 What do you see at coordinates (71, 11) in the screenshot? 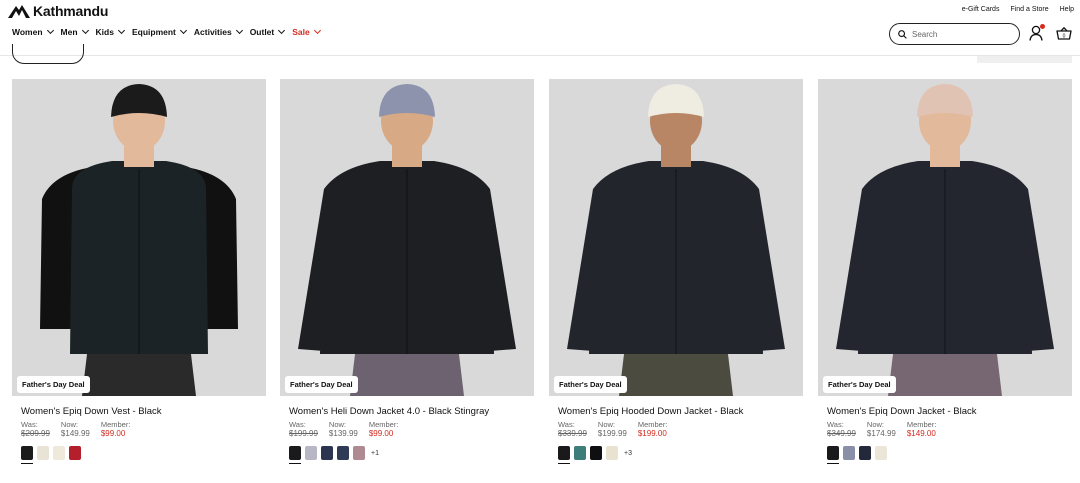
I see `brand-name: Kathmandu` at bounding box center [71, 11].